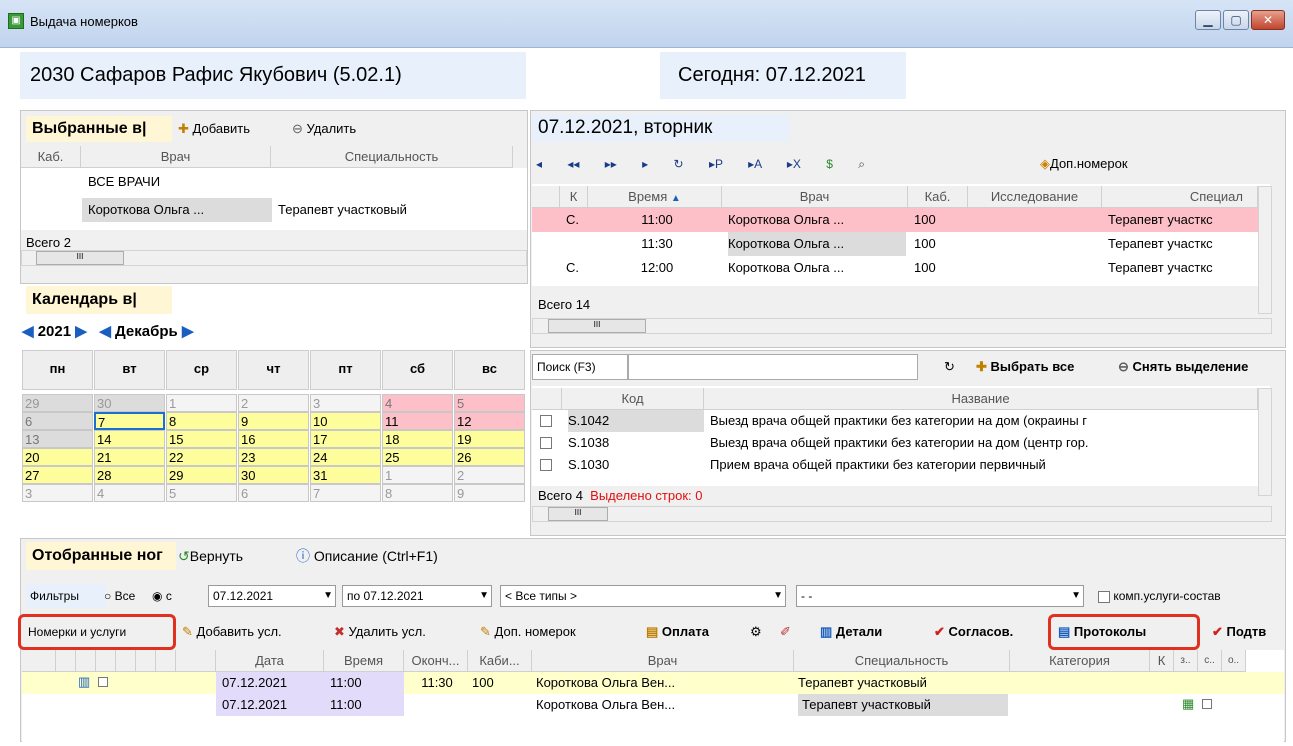  Describe the element at coordinates (940, 596) in the screenshot. I see `category-select: - - ▼` at that location.